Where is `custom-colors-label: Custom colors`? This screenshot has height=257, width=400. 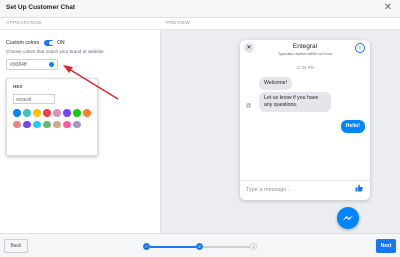
custom-colors-label: Custom colors is located at coordinates (23, 43).